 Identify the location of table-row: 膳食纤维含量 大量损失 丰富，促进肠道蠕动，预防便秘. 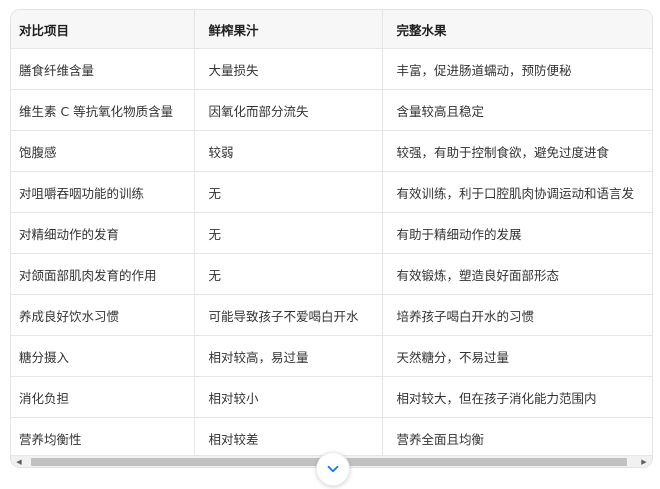
(331, 69).